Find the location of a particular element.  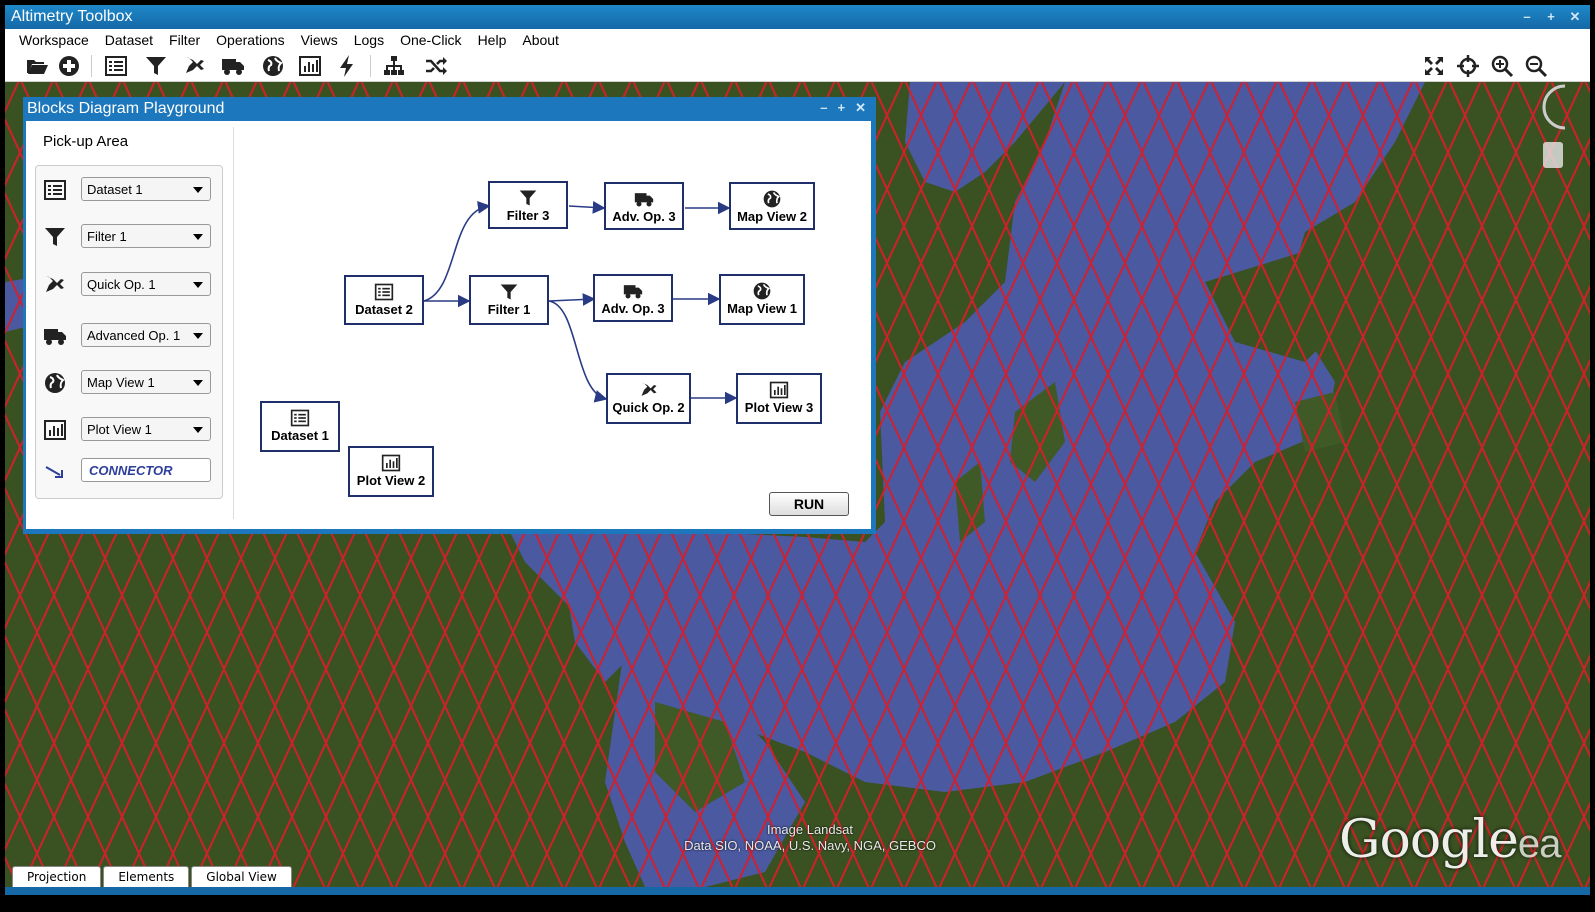

crosshair-icon is located at coordinates (1468, 66).